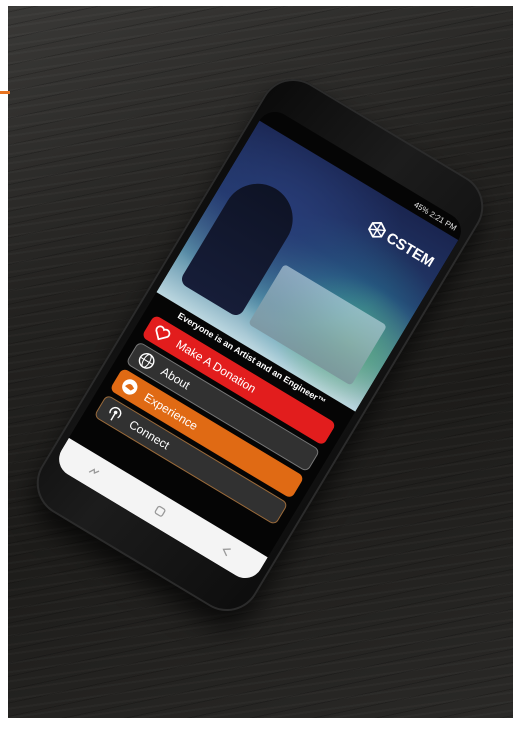  I want to click on orange-accent-line, so click(5, 92).